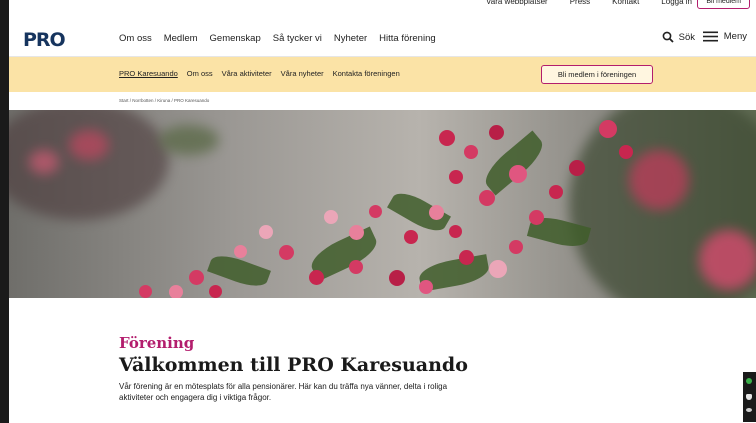 The image size is (756, 423). Describe the element at coordinates (517, 4) in the screenshot. I see `utility-link-websites: Vara webbplatser` at that location.